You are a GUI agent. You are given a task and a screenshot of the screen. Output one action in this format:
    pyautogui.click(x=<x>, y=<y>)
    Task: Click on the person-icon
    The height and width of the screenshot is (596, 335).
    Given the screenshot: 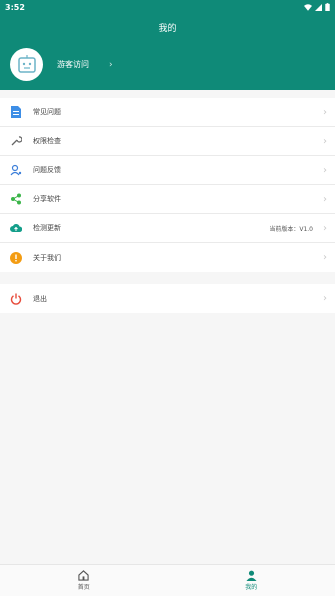 What is the action you would take?
    pyautogui.click(x=251, y=575)
    